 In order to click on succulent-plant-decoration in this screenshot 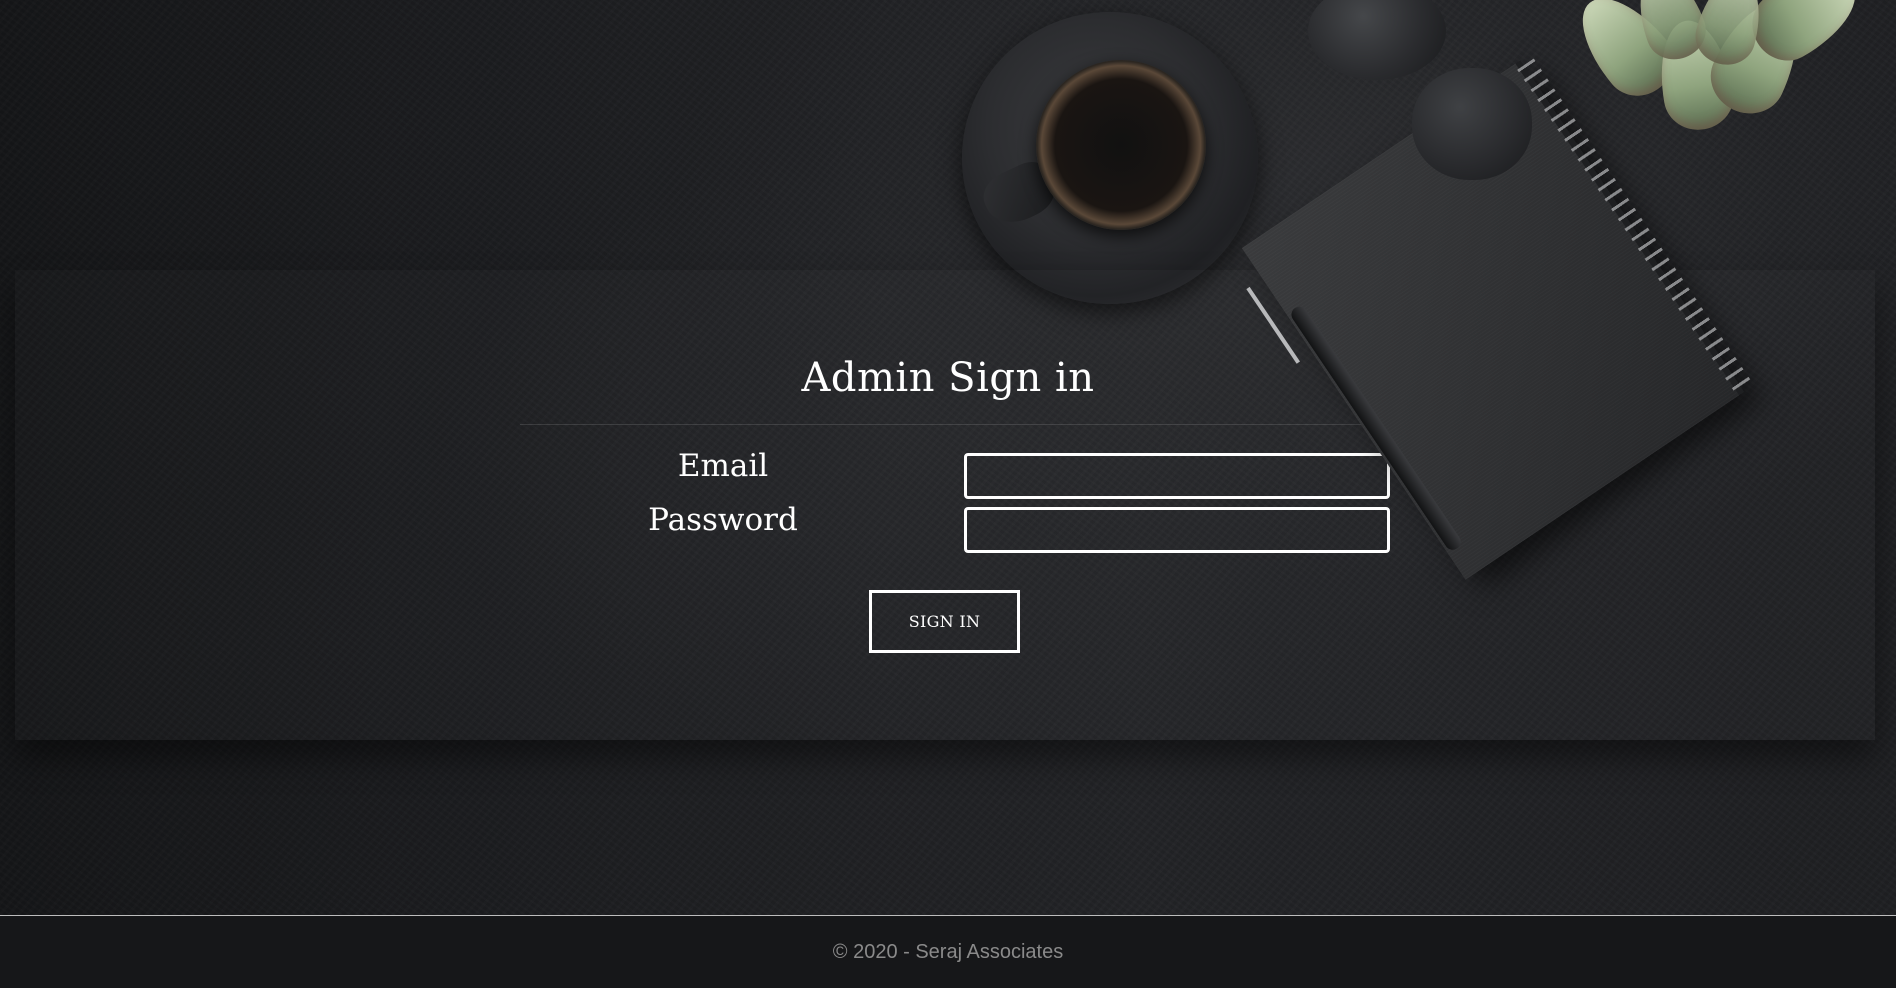, I will do `click(1710, 70)`.